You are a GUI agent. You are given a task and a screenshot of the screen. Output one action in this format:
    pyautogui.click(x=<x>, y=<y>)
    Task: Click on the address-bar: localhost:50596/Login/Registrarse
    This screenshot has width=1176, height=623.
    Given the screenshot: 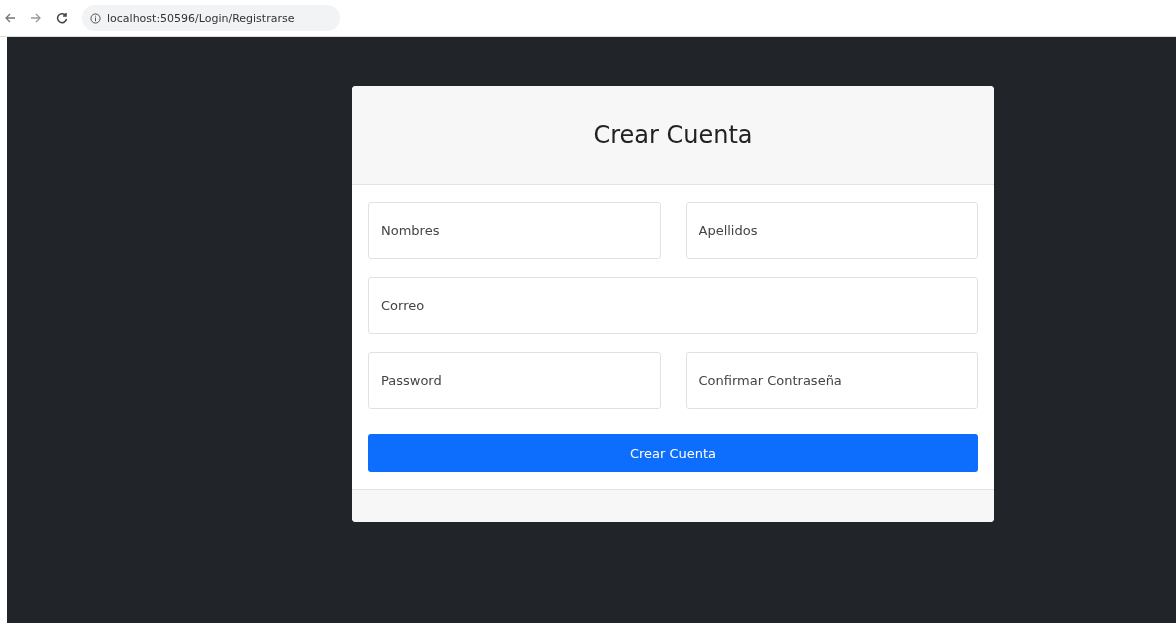 What is the action you would take?
    pyautogui.click(x=211, y=18)
    